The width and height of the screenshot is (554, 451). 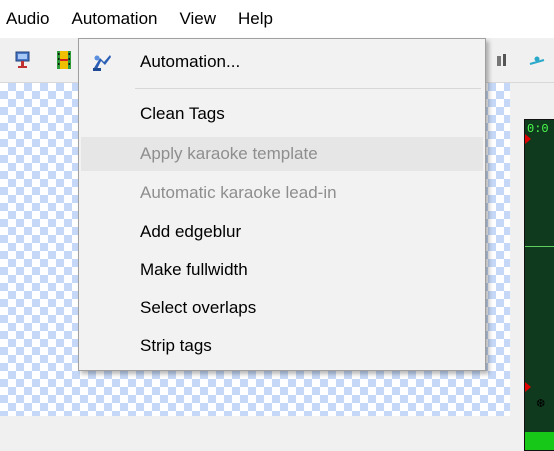 I want to click on audio-control-icon: ❆, so click(x=540, y=403).